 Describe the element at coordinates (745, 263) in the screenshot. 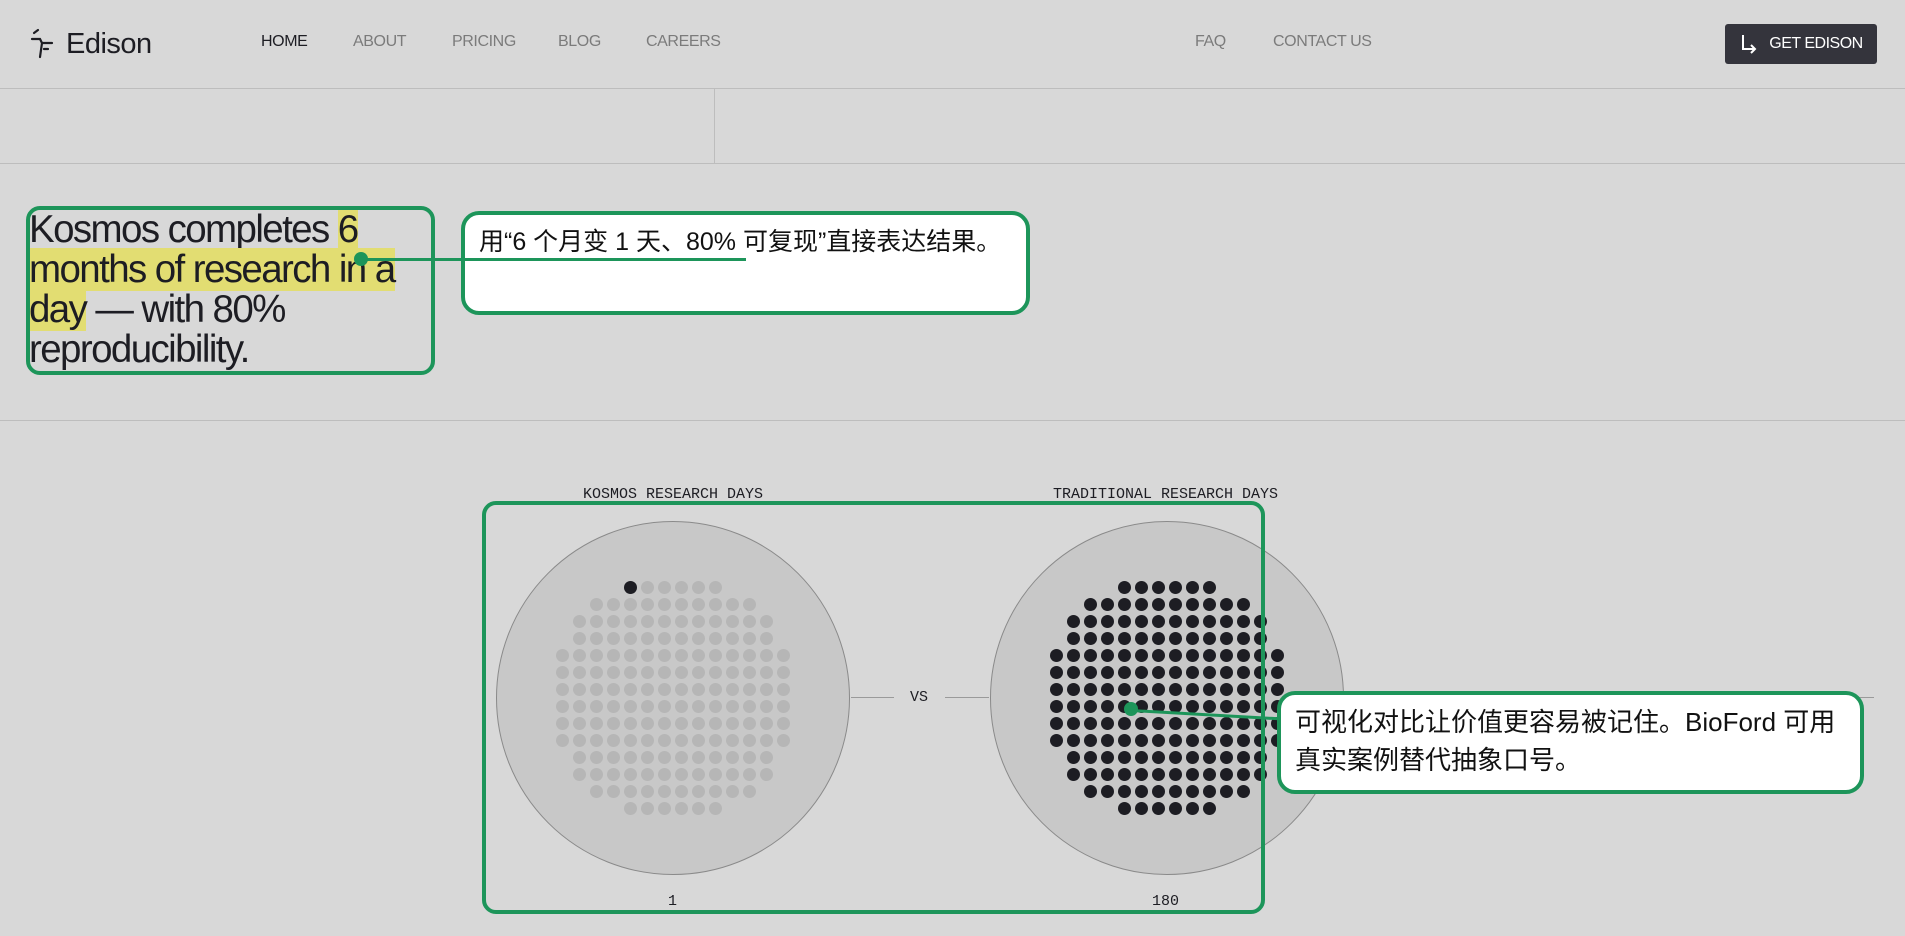

I see `annotation-note-headline: 用“6 个月变 1 天、80% 可复现”直接表达结果。` at that location.